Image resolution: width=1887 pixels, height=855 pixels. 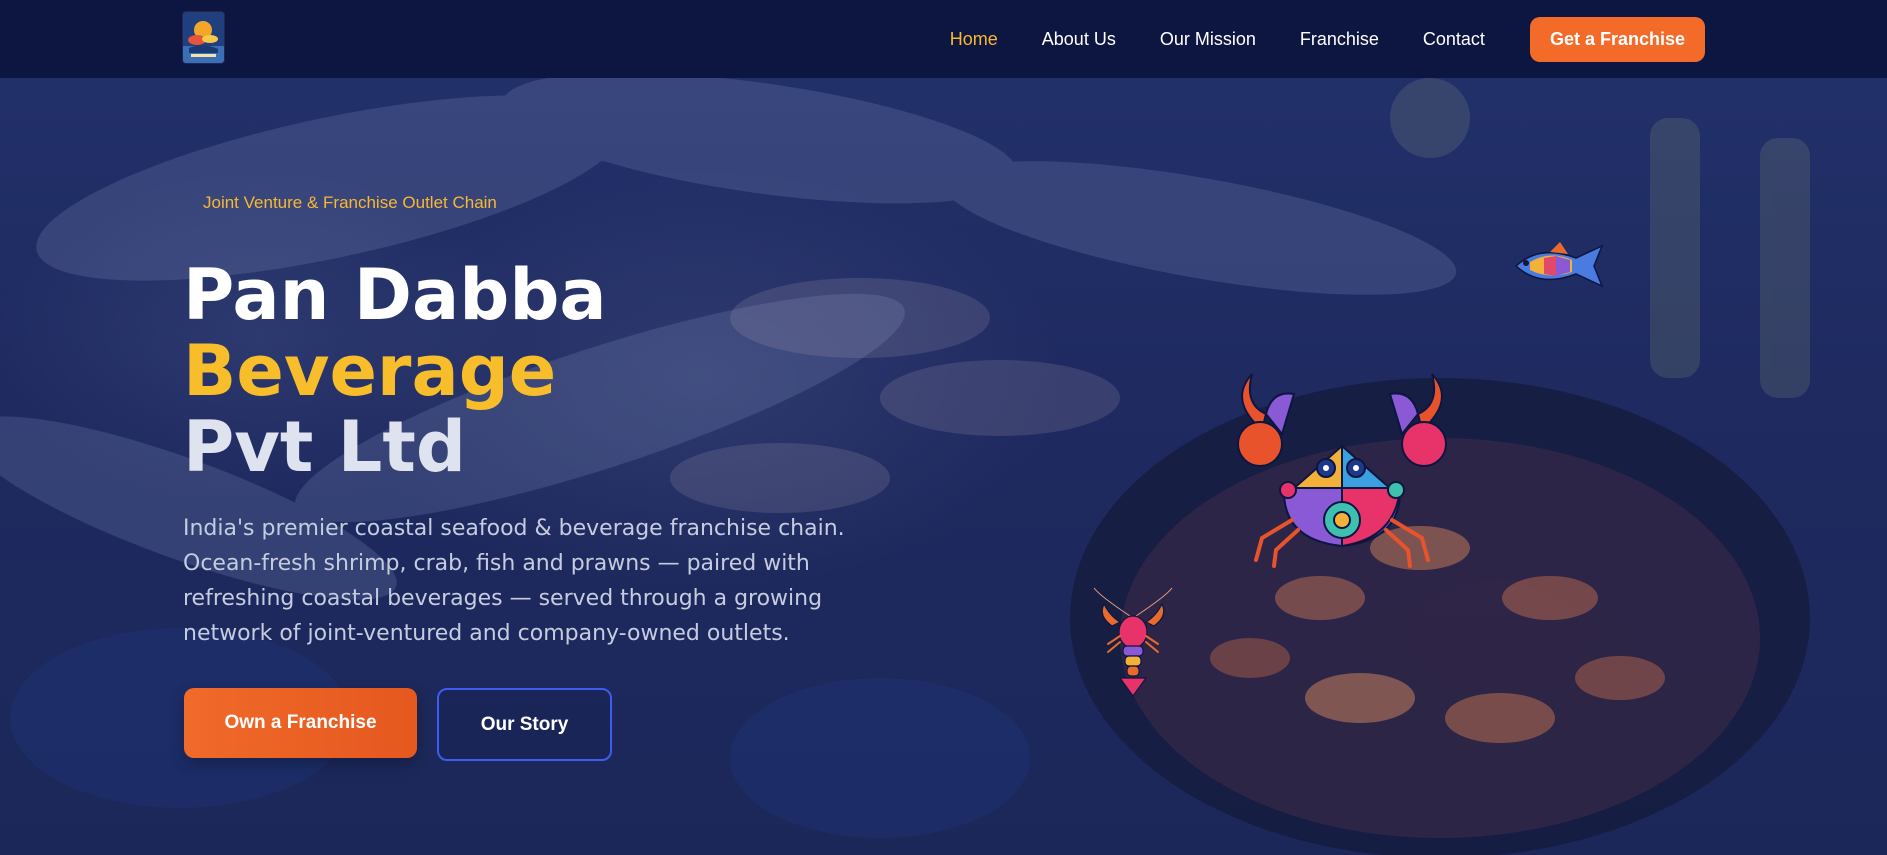 What do you see at coordinates (1454, 39) in the screenshot?
I see `nav-link-contact: Contact` at bounding box center [1454, 39].